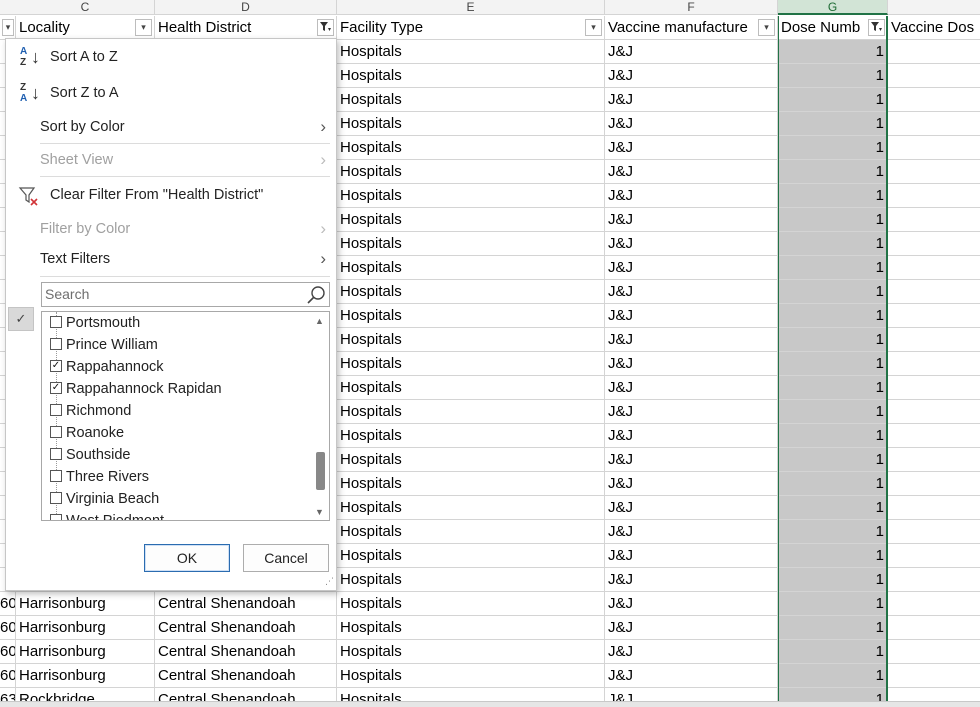 This screenshot has height=707, width=980. What do you see at coordinates (171, 195) in the screenshot?
I see `clear-filter: Clear Filter From "Health District"` at bounding box center [171, 195].